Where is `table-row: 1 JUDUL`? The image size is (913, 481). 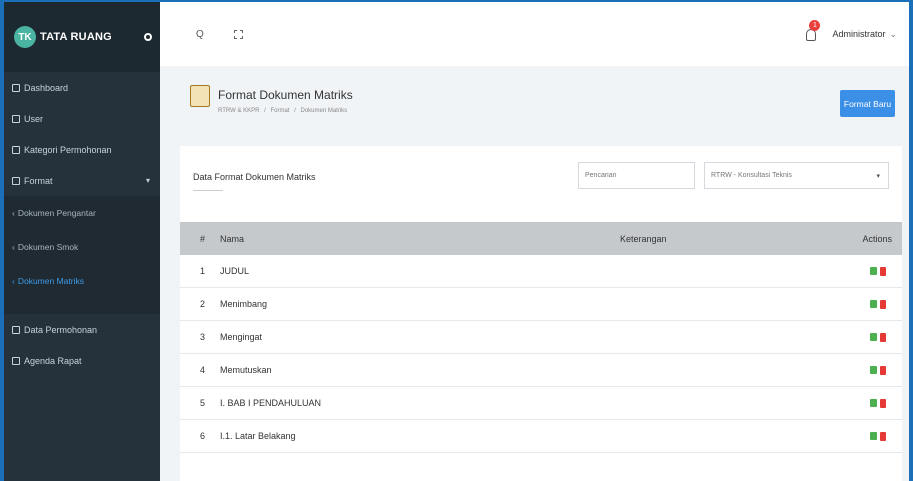
table-row: 1 JUDUL is located at coordinates (541, 271).